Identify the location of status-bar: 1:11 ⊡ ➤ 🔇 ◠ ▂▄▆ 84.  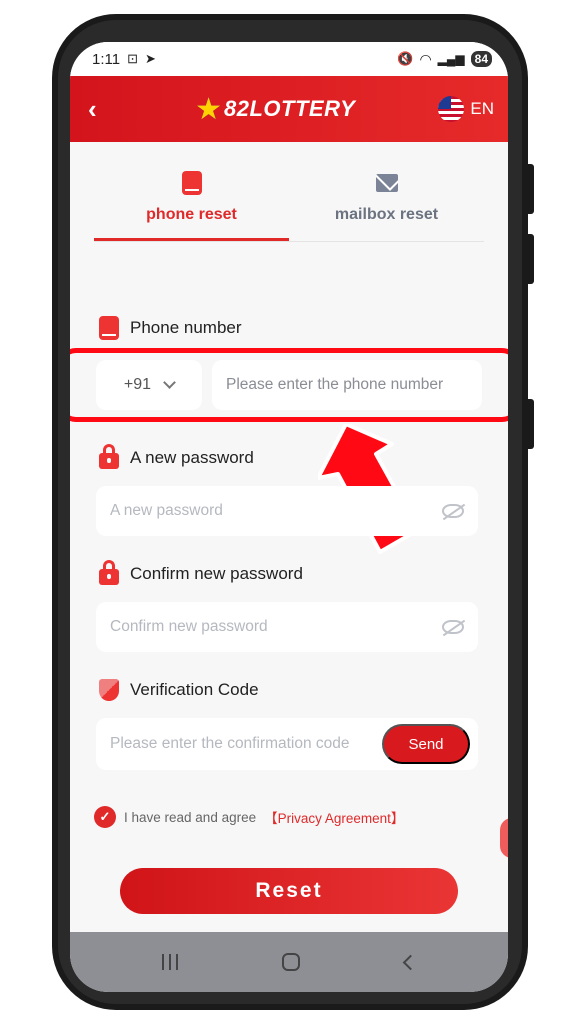
(289, 59).